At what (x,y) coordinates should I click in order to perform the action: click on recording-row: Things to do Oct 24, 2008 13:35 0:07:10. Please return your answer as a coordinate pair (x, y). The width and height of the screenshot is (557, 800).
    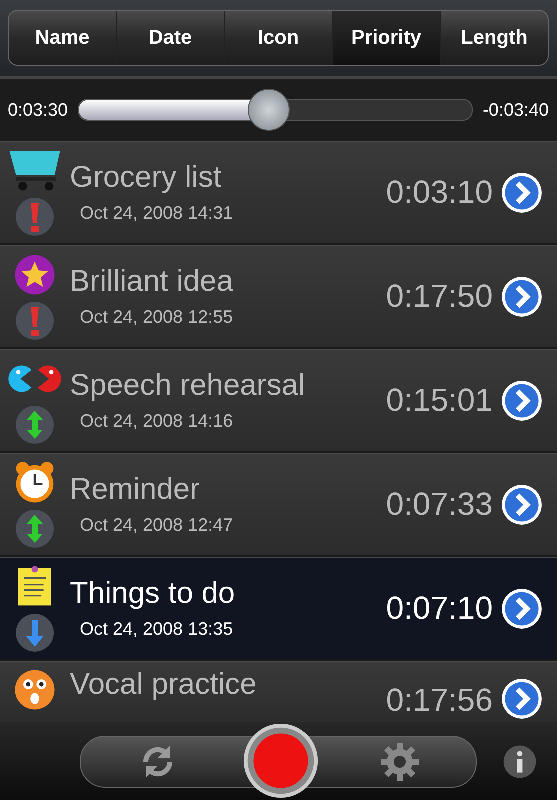
    Looking at the image, I should click on (278, 609).